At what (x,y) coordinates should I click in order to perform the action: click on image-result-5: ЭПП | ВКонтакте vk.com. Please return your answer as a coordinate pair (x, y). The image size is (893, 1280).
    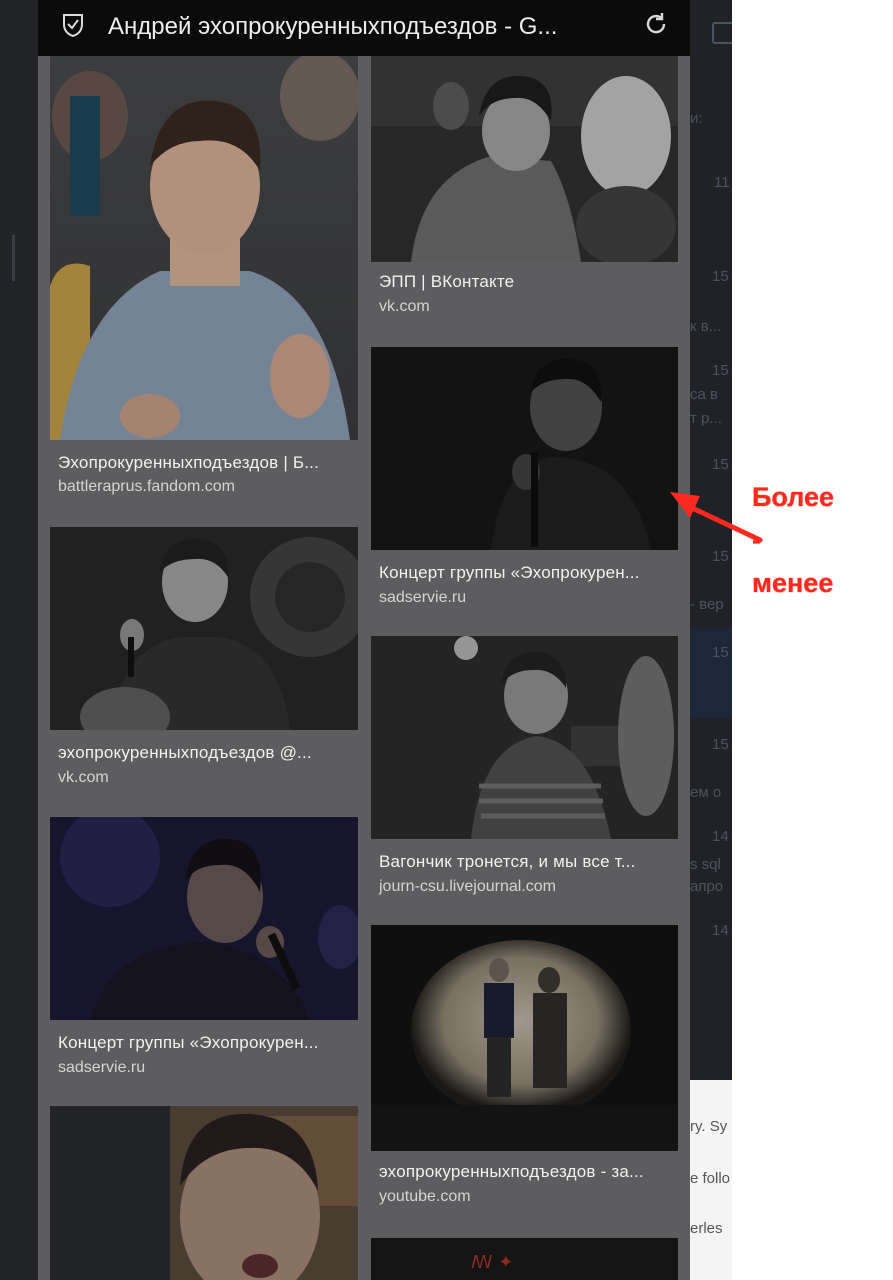
    Looking at the image, I should click on (524, 193).